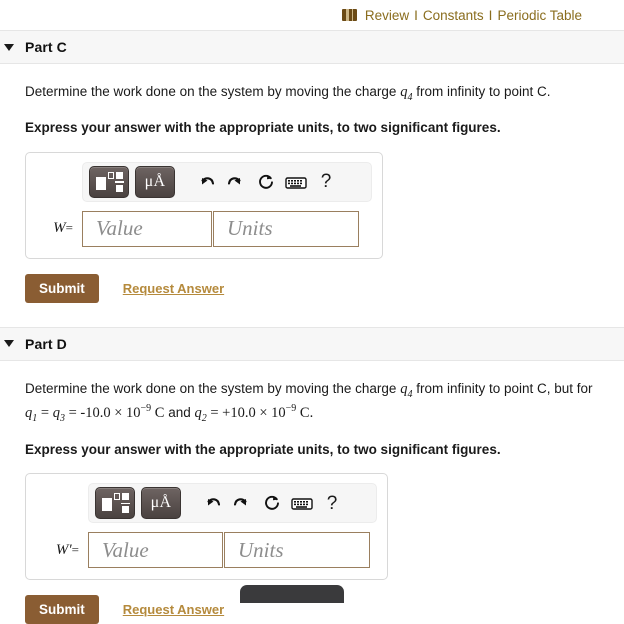 This screenshot has width=624, height=624. I want to click on charge-q1: q1, so click(31, 415).